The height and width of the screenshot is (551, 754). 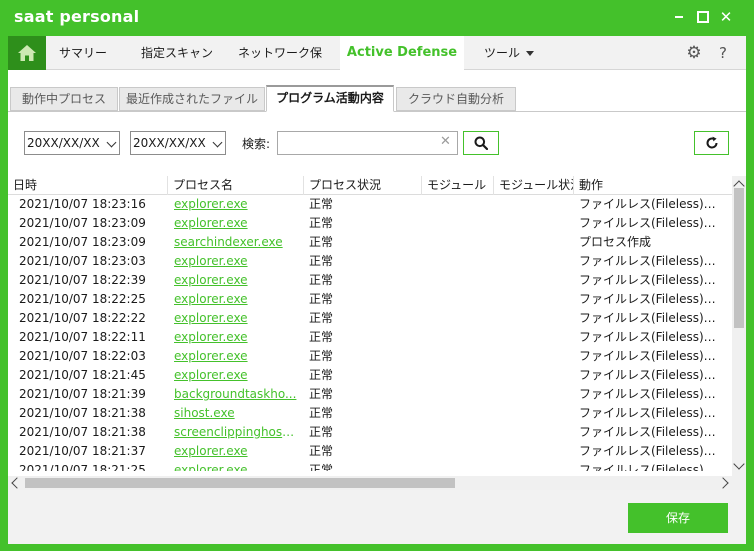 What do you see at coordinates (726, 17) in the screenshot?
I see `close-icon: ✕` at bounding box center [726, 17].